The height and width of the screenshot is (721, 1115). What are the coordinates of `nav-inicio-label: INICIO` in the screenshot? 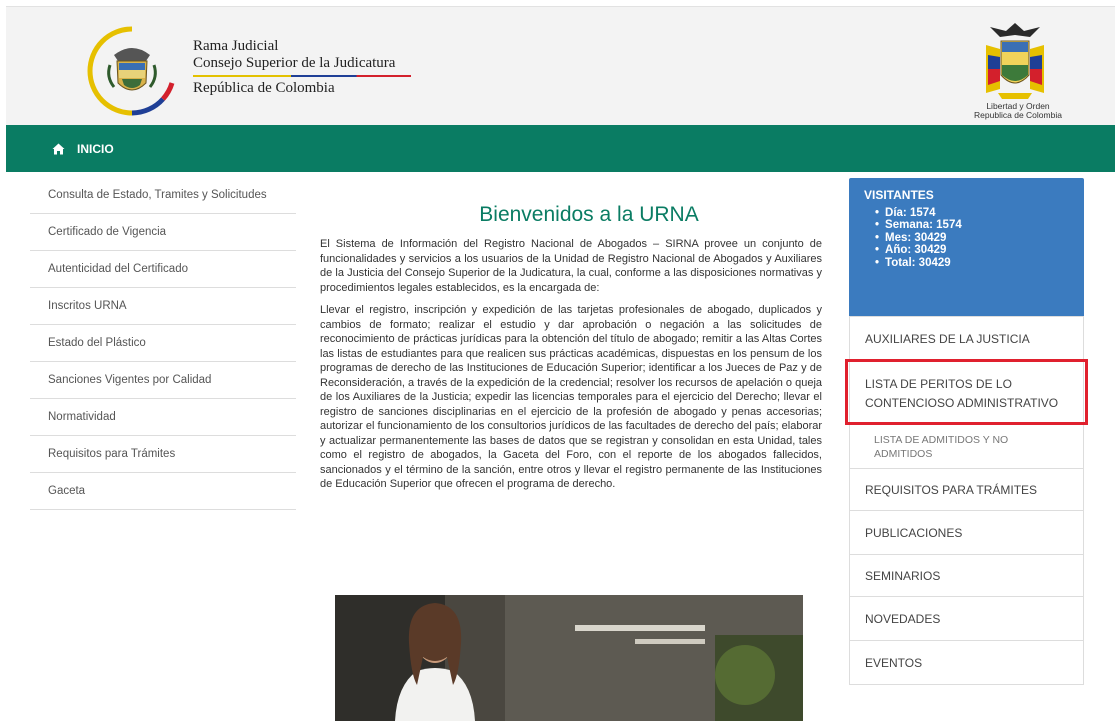 It's located at (95, 148).